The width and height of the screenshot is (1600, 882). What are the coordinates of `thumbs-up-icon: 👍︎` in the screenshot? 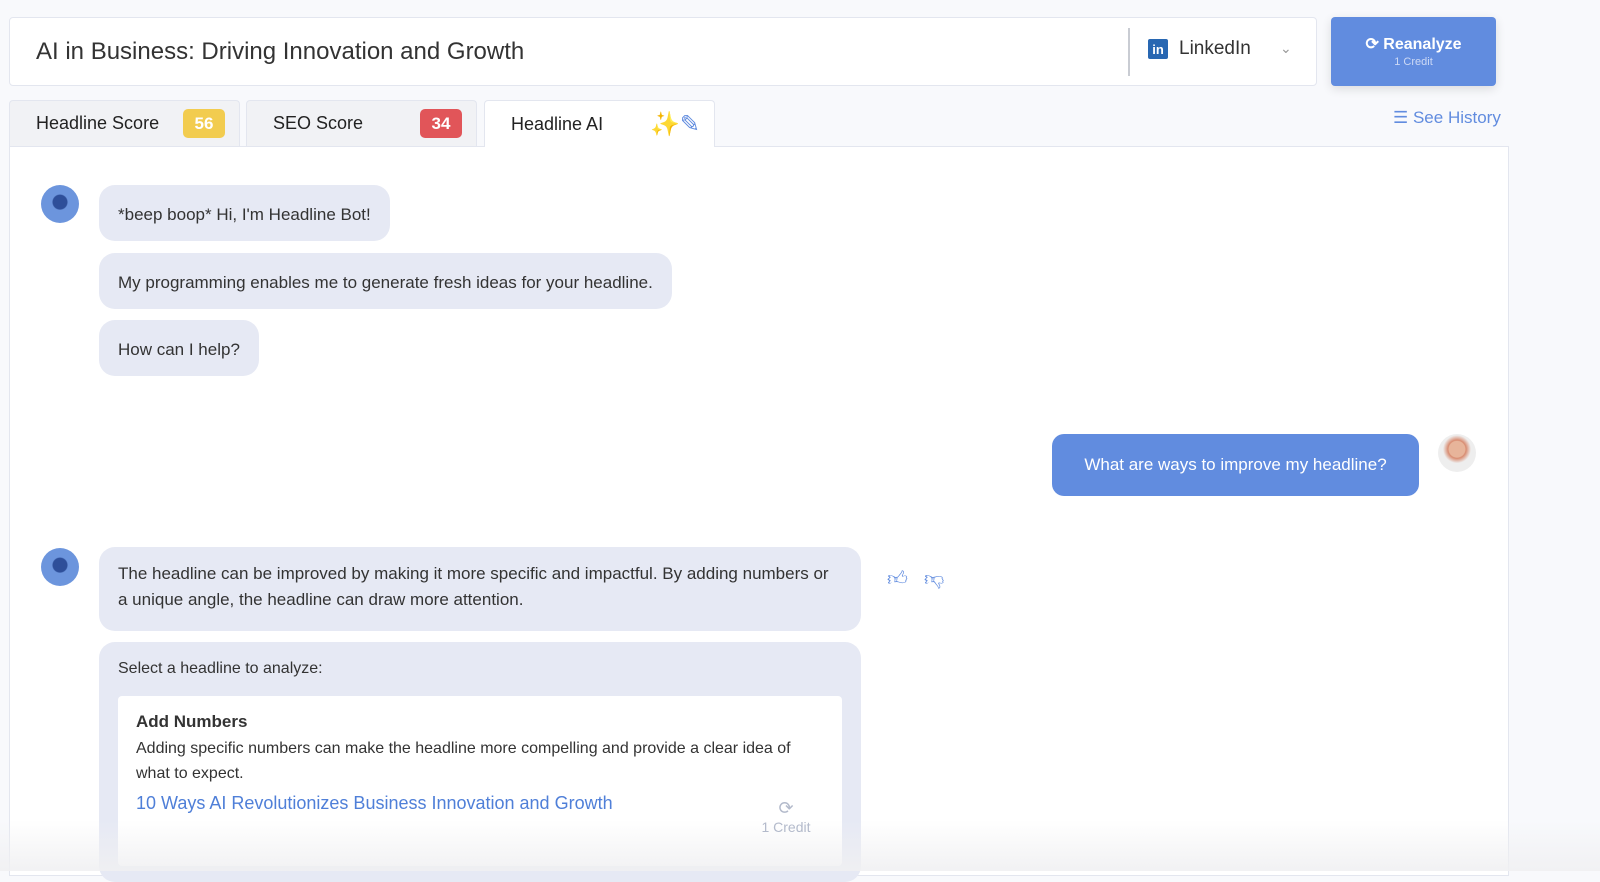 It's located at (897, 579).